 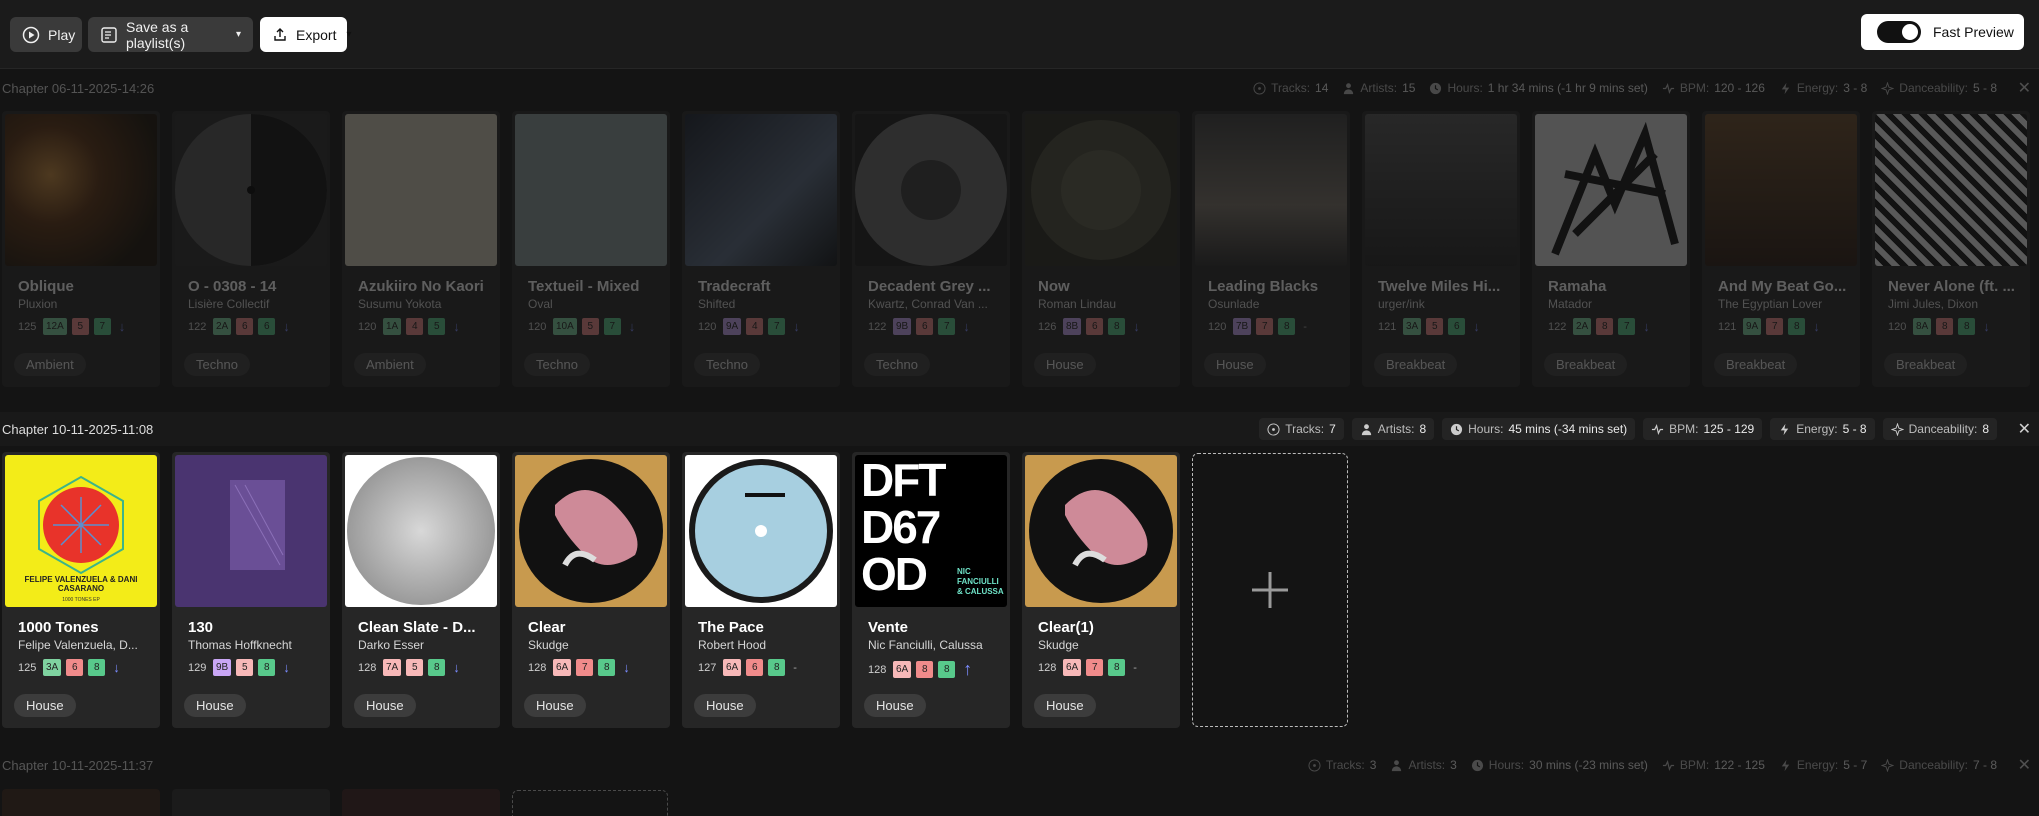 I want to click on energy-badge: 7, so click(x=1775, y=326).